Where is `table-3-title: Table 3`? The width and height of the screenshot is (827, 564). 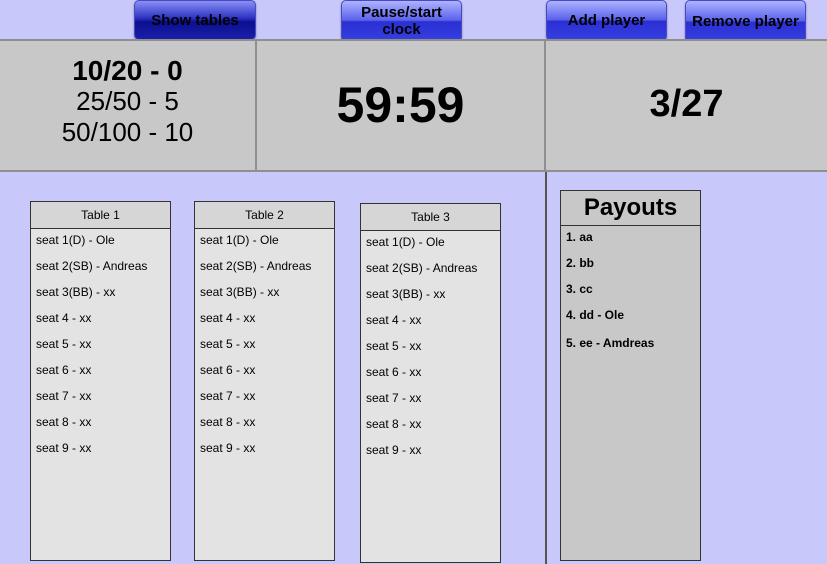
table-3-title: Table 3 is located at coordinates (430, 217).